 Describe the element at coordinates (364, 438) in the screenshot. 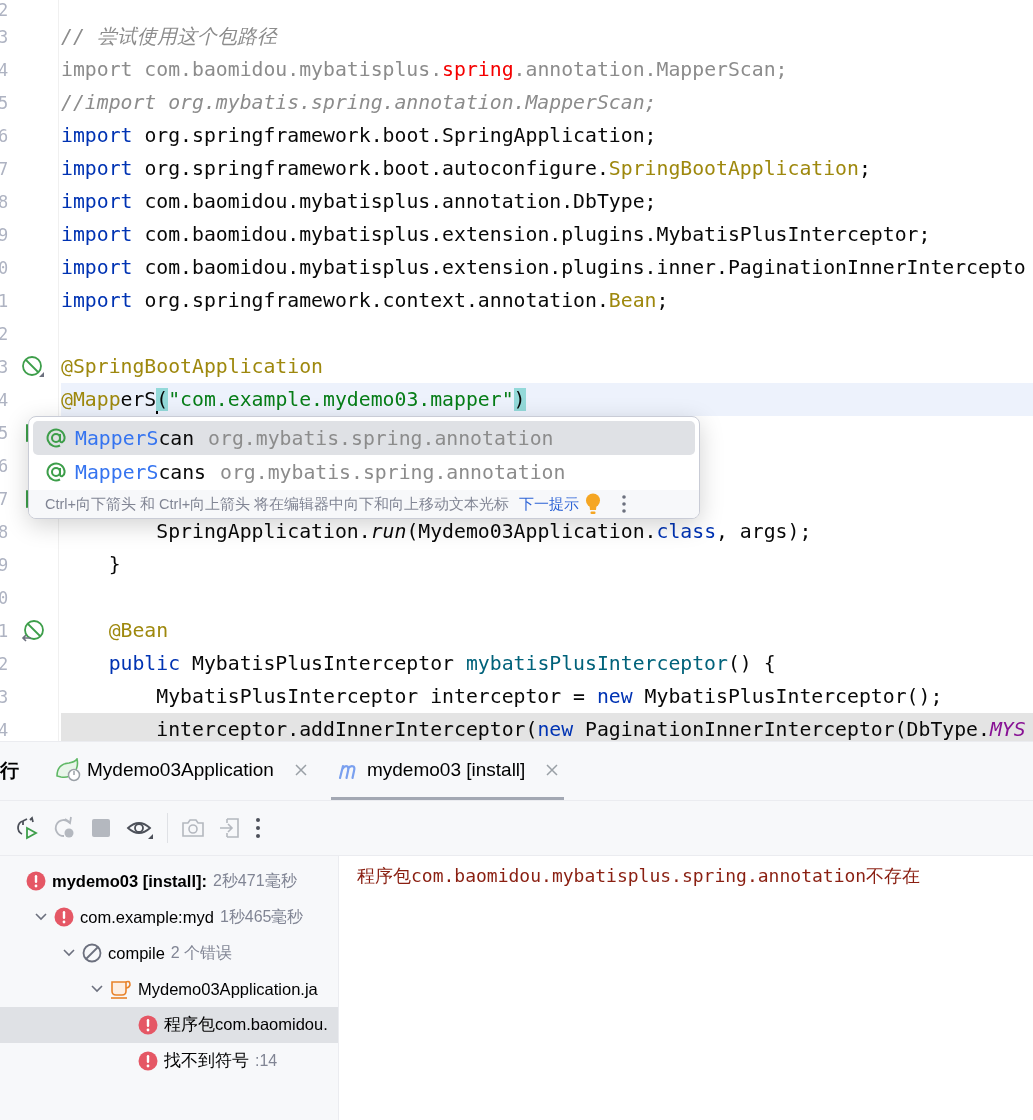

I see `completion-item: MapperScan org.mybatis.spring.annotation` at that location.